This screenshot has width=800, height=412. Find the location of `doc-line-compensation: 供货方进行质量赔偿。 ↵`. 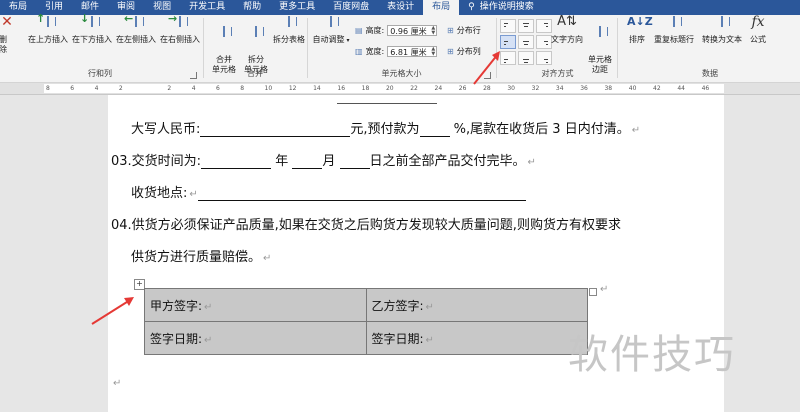

doc-line-compensation: 供货方进行质量赔偿。 ↵ is located at coordinates (201, 255).